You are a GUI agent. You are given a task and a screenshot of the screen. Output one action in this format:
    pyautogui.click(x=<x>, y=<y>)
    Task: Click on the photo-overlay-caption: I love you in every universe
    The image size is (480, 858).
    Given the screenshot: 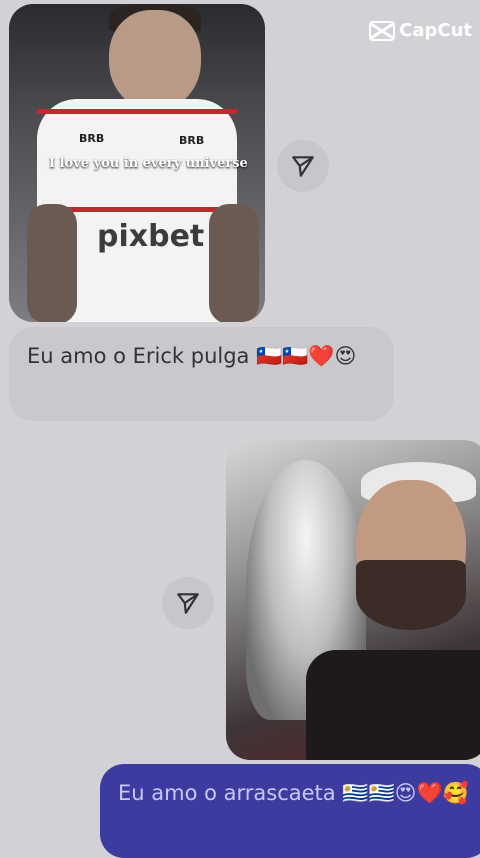 What is the action you would take?
    pyautogui.click(x=148, y=163)
    